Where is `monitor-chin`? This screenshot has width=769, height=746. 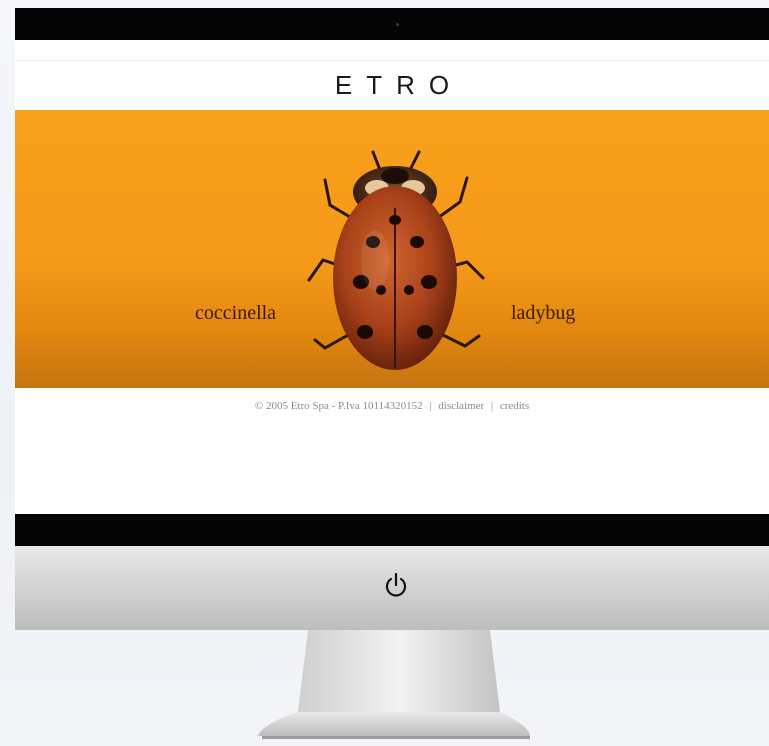
monitor-chin is located at coordinates (392, 588).